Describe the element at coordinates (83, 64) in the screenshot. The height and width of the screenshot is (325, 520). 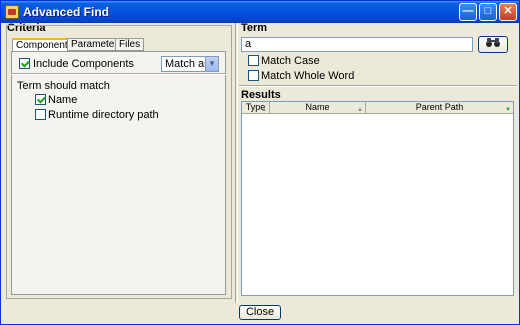
I see `include-components-label: Include Components` at that location.